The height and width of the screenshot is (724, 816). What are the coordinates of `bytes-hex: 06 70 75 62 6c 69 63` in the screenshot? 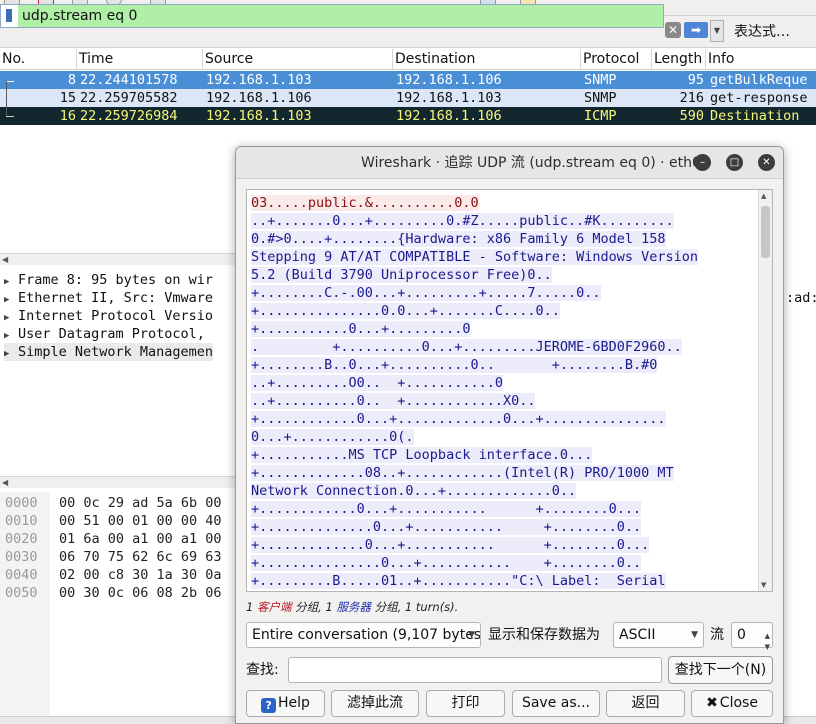 It's located at (140, 557).